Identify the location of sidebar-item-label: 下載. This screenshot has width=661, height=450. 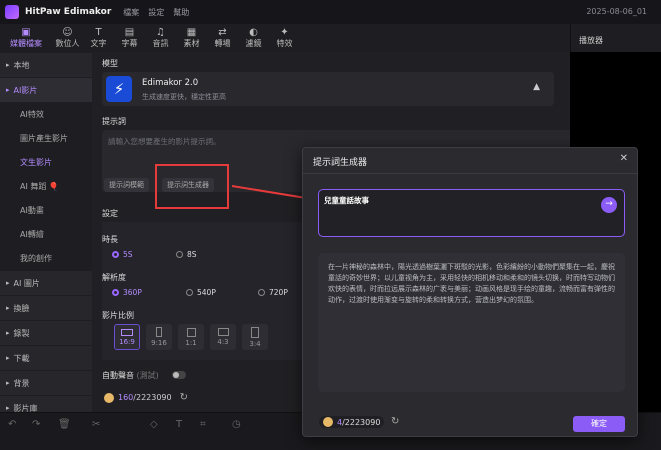
(21, 358).